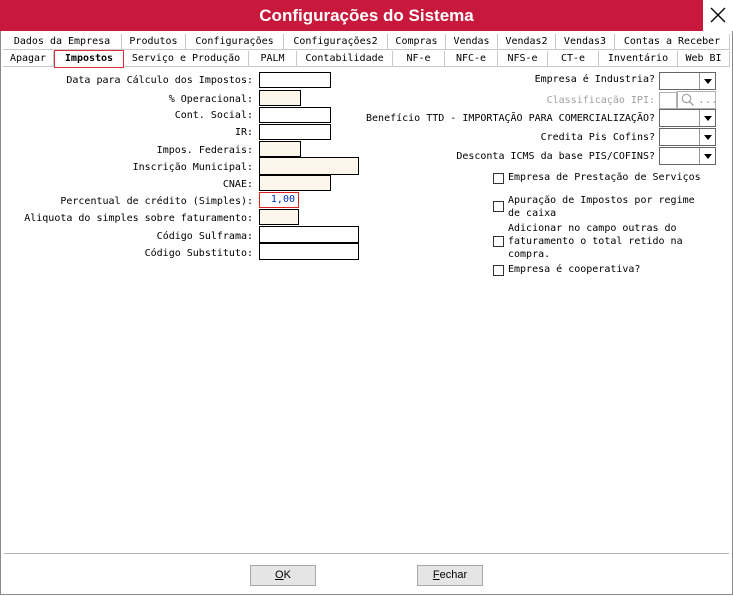 This screenshot has width=733, height=596. Describe the element at coordinates (498, 241) in the screenshot. I see `adicionar-outras-checkbox` at that location.